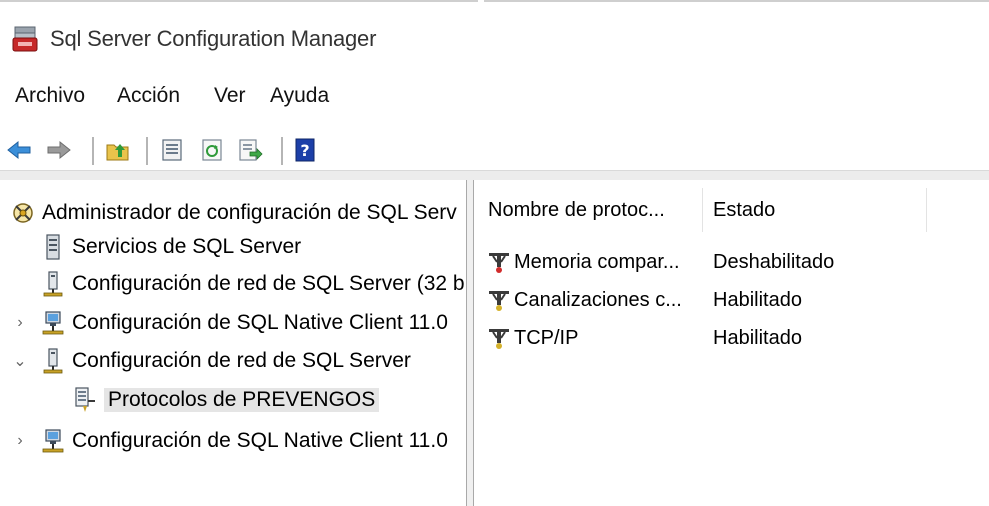  I want to click on tree-item-native-client-a: Configuración de SQL Native Client 11.0, so click(244, 323).